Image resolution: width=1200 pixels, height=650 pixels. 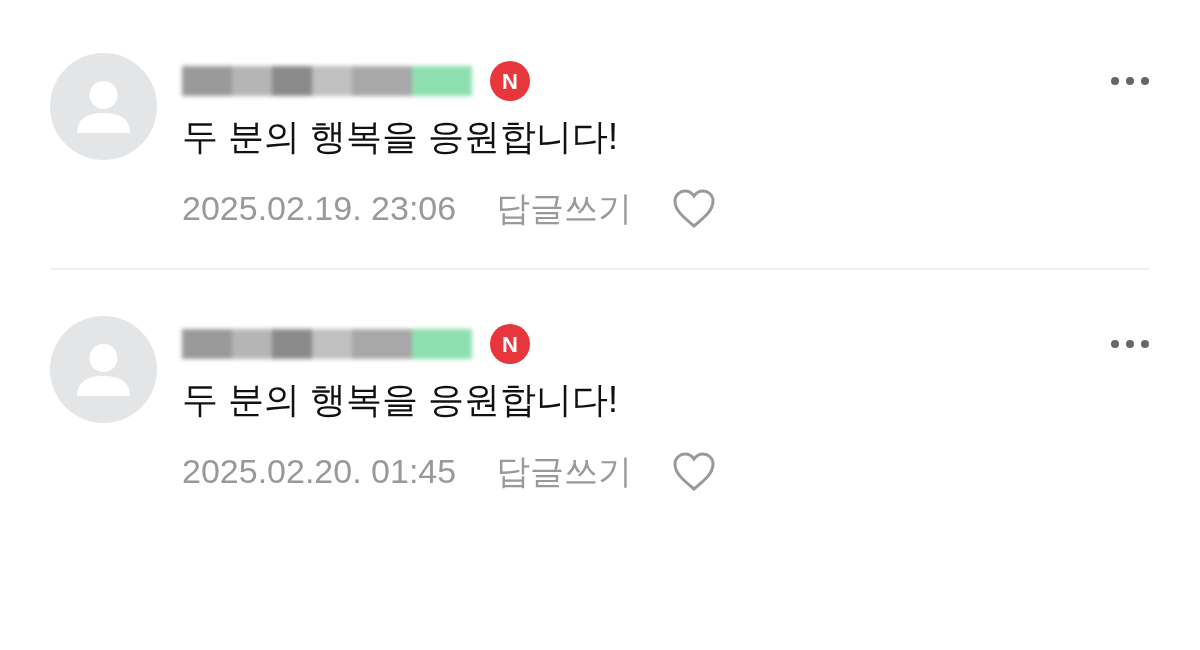 I want to click on comment-date: 2025.02.20. 01:45, so click(x=319, y=471).